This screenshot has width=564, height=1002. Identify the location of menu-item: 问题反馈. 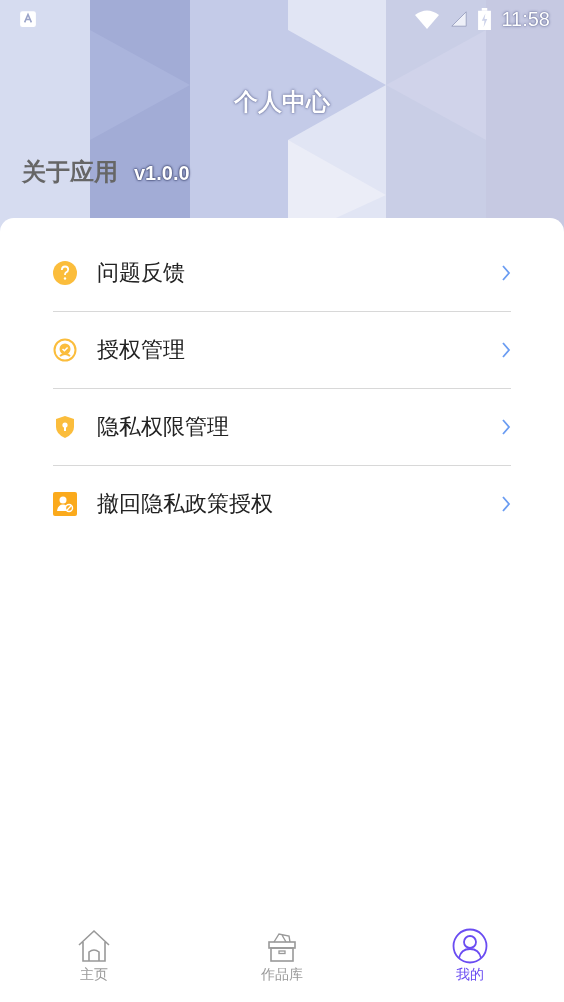
(282, 273).